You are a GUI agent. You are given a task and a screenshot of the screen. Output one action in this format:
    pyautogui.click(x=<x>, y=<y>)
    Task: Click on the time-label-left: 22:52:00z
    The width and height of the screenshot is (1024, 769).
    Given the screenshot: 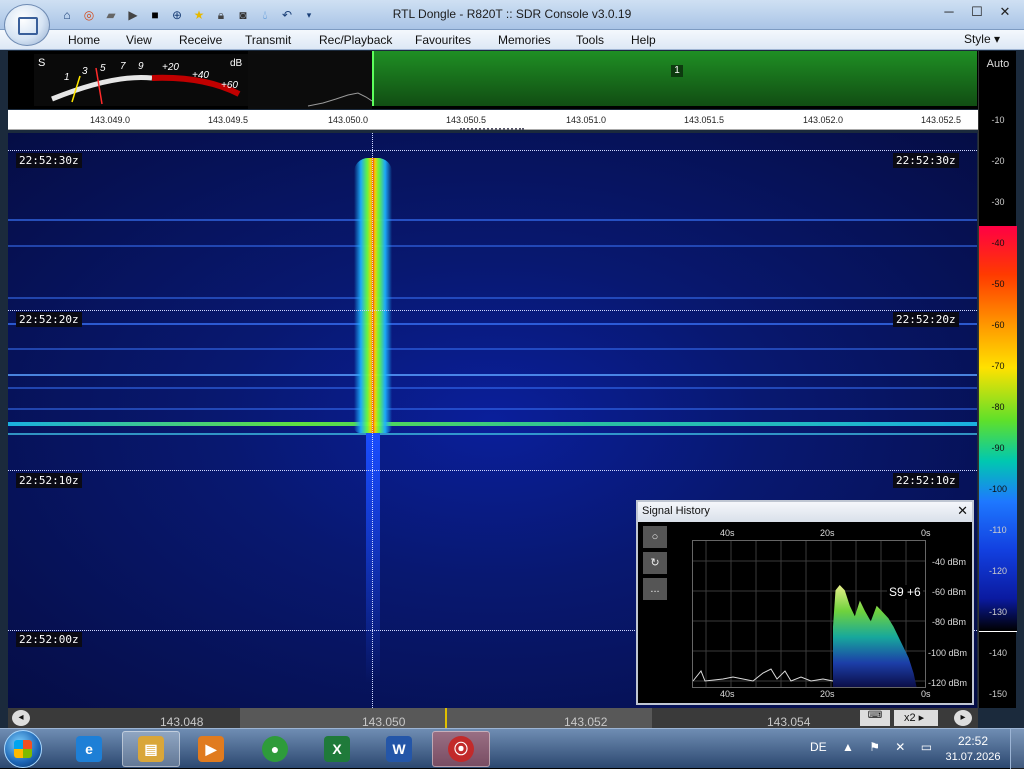 What is the action you would take?
    pyautogui.click(x=49, y=639)
    